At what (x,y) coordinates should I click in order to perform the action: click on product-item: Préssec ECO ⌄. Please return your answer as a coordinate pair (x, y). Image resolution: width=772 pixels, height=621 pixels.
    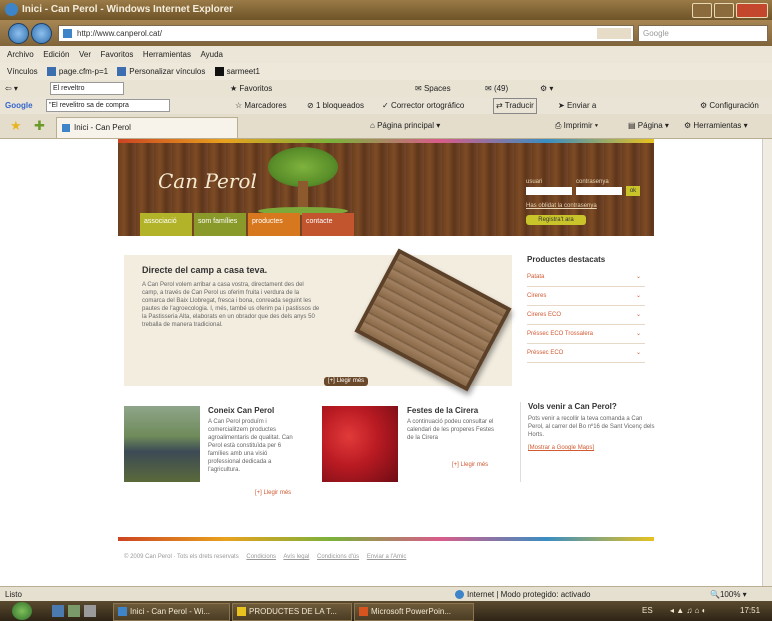
    Looking at the image, I should click on (586, 353).